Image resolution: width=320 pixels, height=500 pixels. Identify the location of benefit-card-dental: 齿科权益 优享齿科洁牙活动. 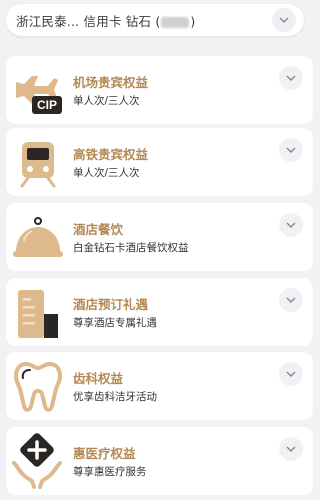
(159, 386).